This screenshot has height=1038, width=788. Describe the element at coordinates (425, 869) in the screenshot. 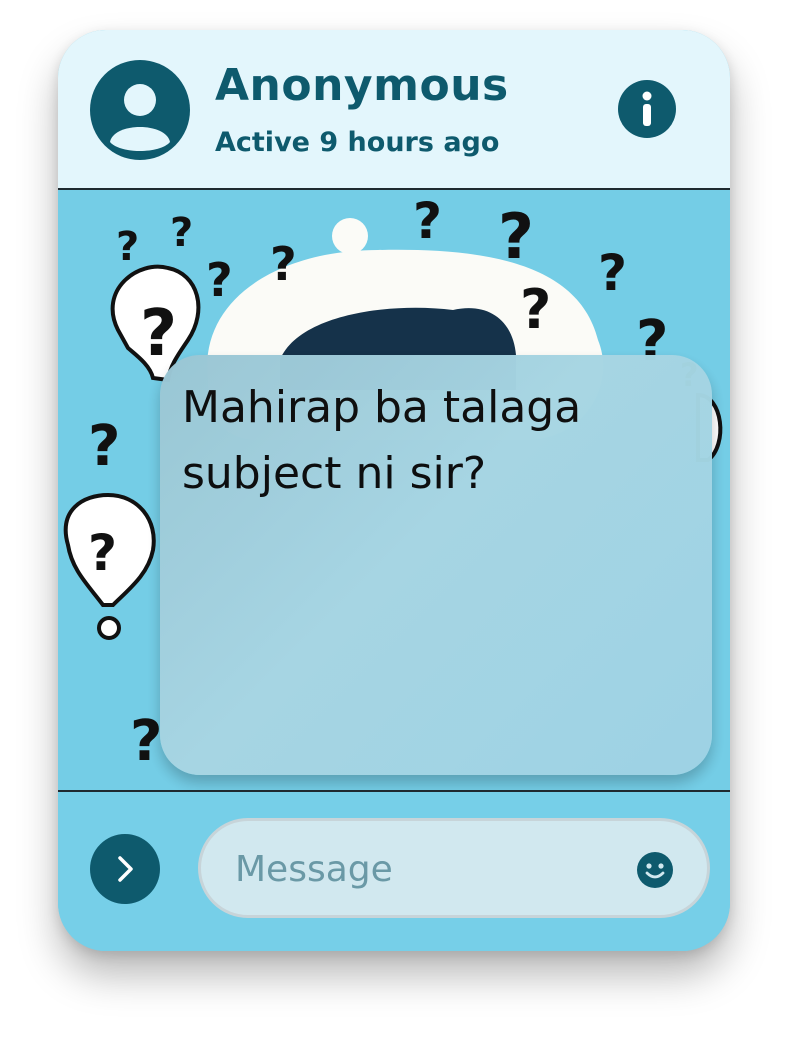

I see `message-input` at that location.